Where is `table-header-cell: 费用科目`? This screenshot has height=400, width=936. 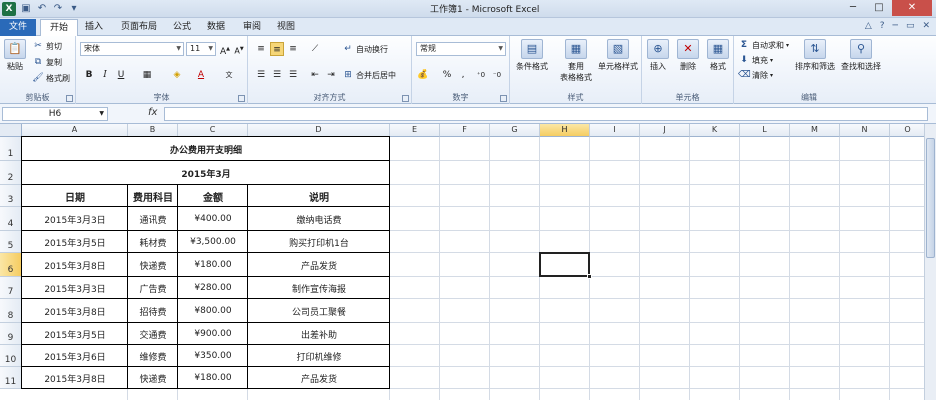
table-header-cell: 费用科目 is located at coordinates (153, 196).